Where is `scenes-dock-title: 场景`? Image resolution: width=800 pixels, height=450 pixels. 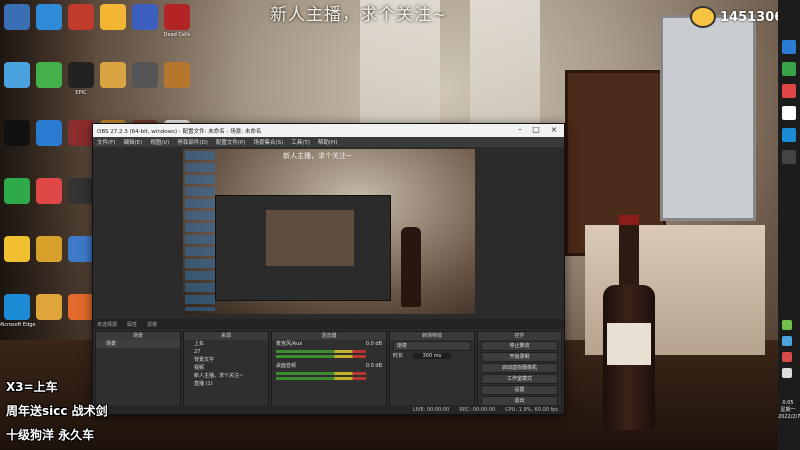 scenes-dock-title: 场景 is located at coordinates (138, 336).